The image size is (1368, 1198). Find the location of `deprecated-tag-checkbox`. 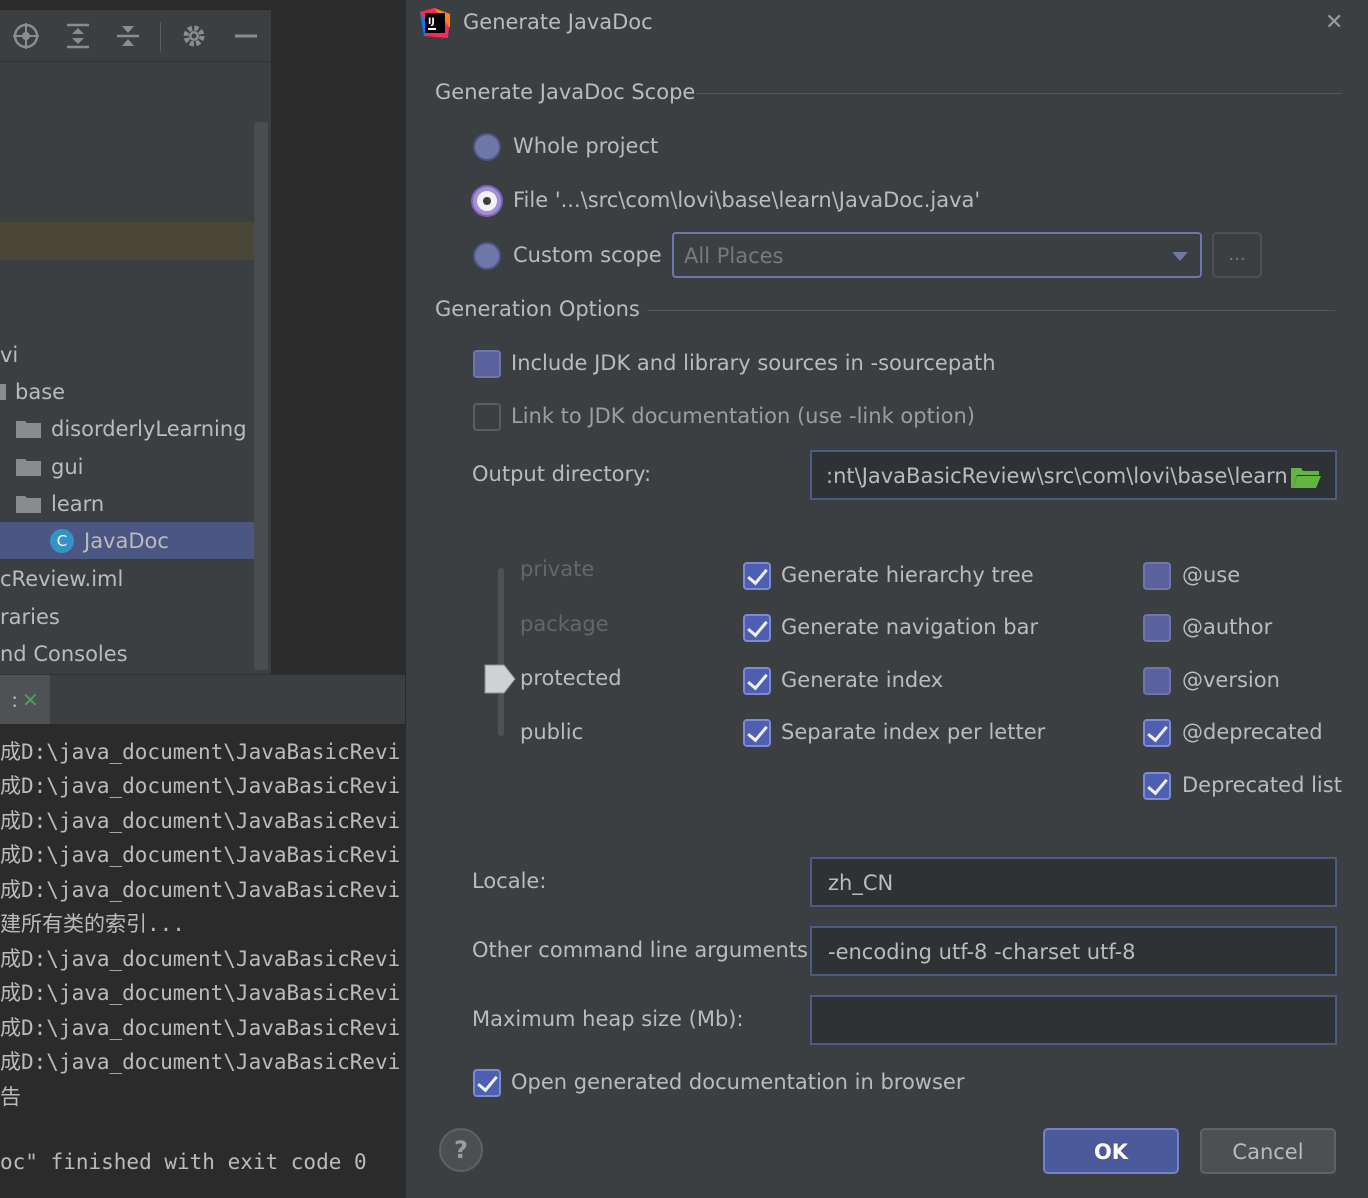

deprecated-tag-checkbox is located at coordinates (1157, 733).